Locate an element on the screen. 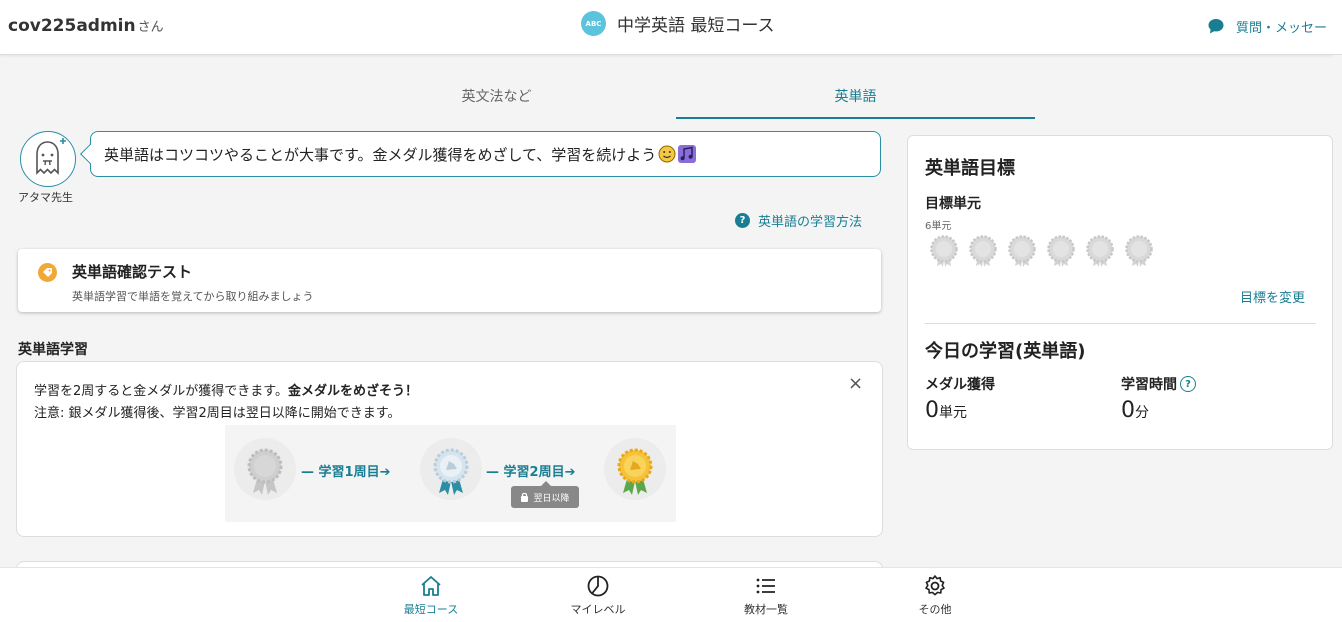  study-time-label: 学習時間 ? is located at coordinates (1158, 384).